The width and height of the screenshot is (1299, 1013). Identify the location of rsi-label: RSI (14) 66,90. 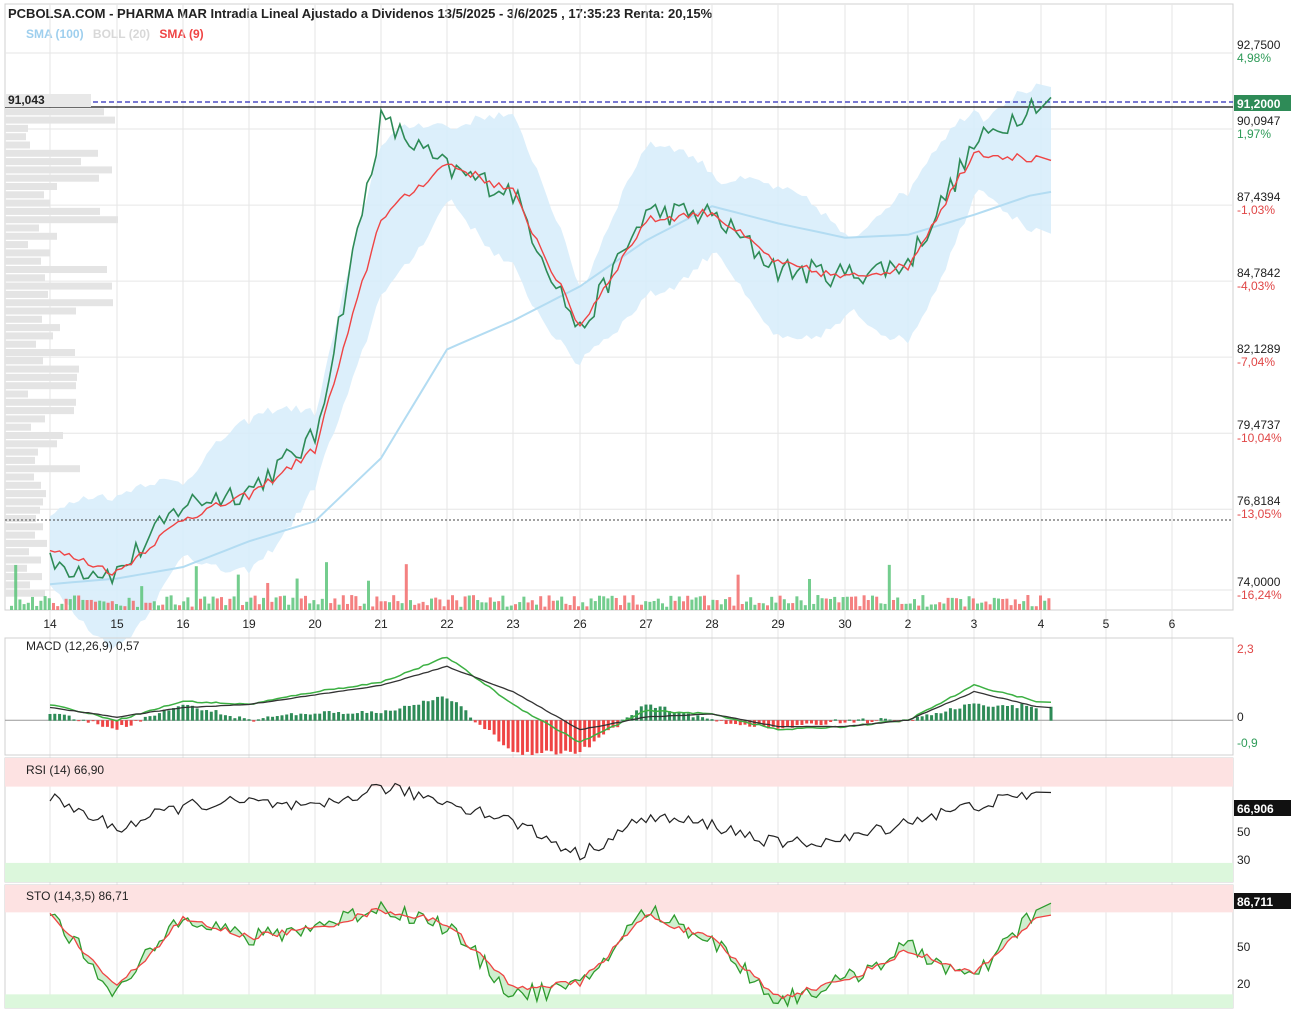
(65, 770).